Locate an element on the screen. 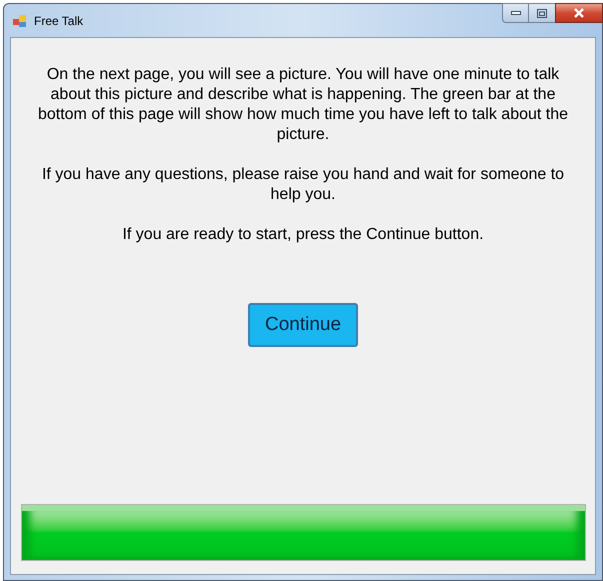  instruction-text: If you have any questions, please raise you hand and wait for someone to help you. is located at coordinates (303, 185).